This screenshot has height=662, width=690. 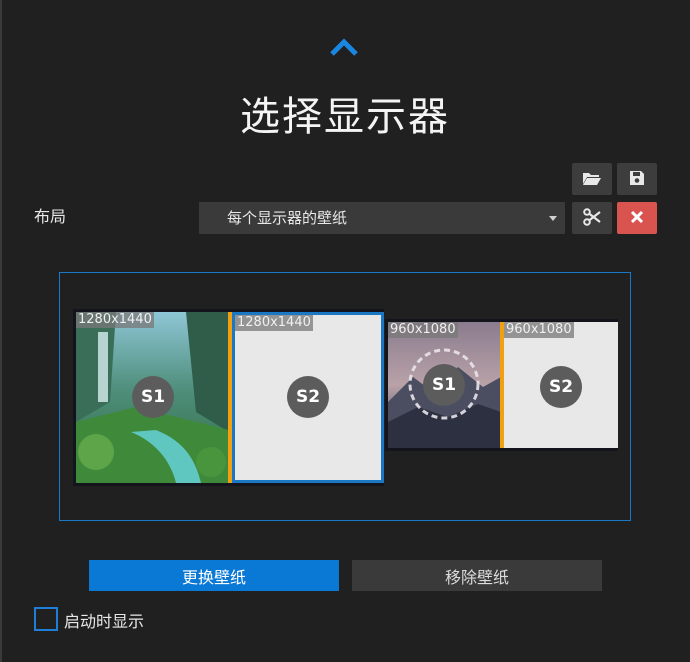 I want to click on monitor-1: 1280x1440 S1 1280x1440 S2, so click(x=228, y=397).